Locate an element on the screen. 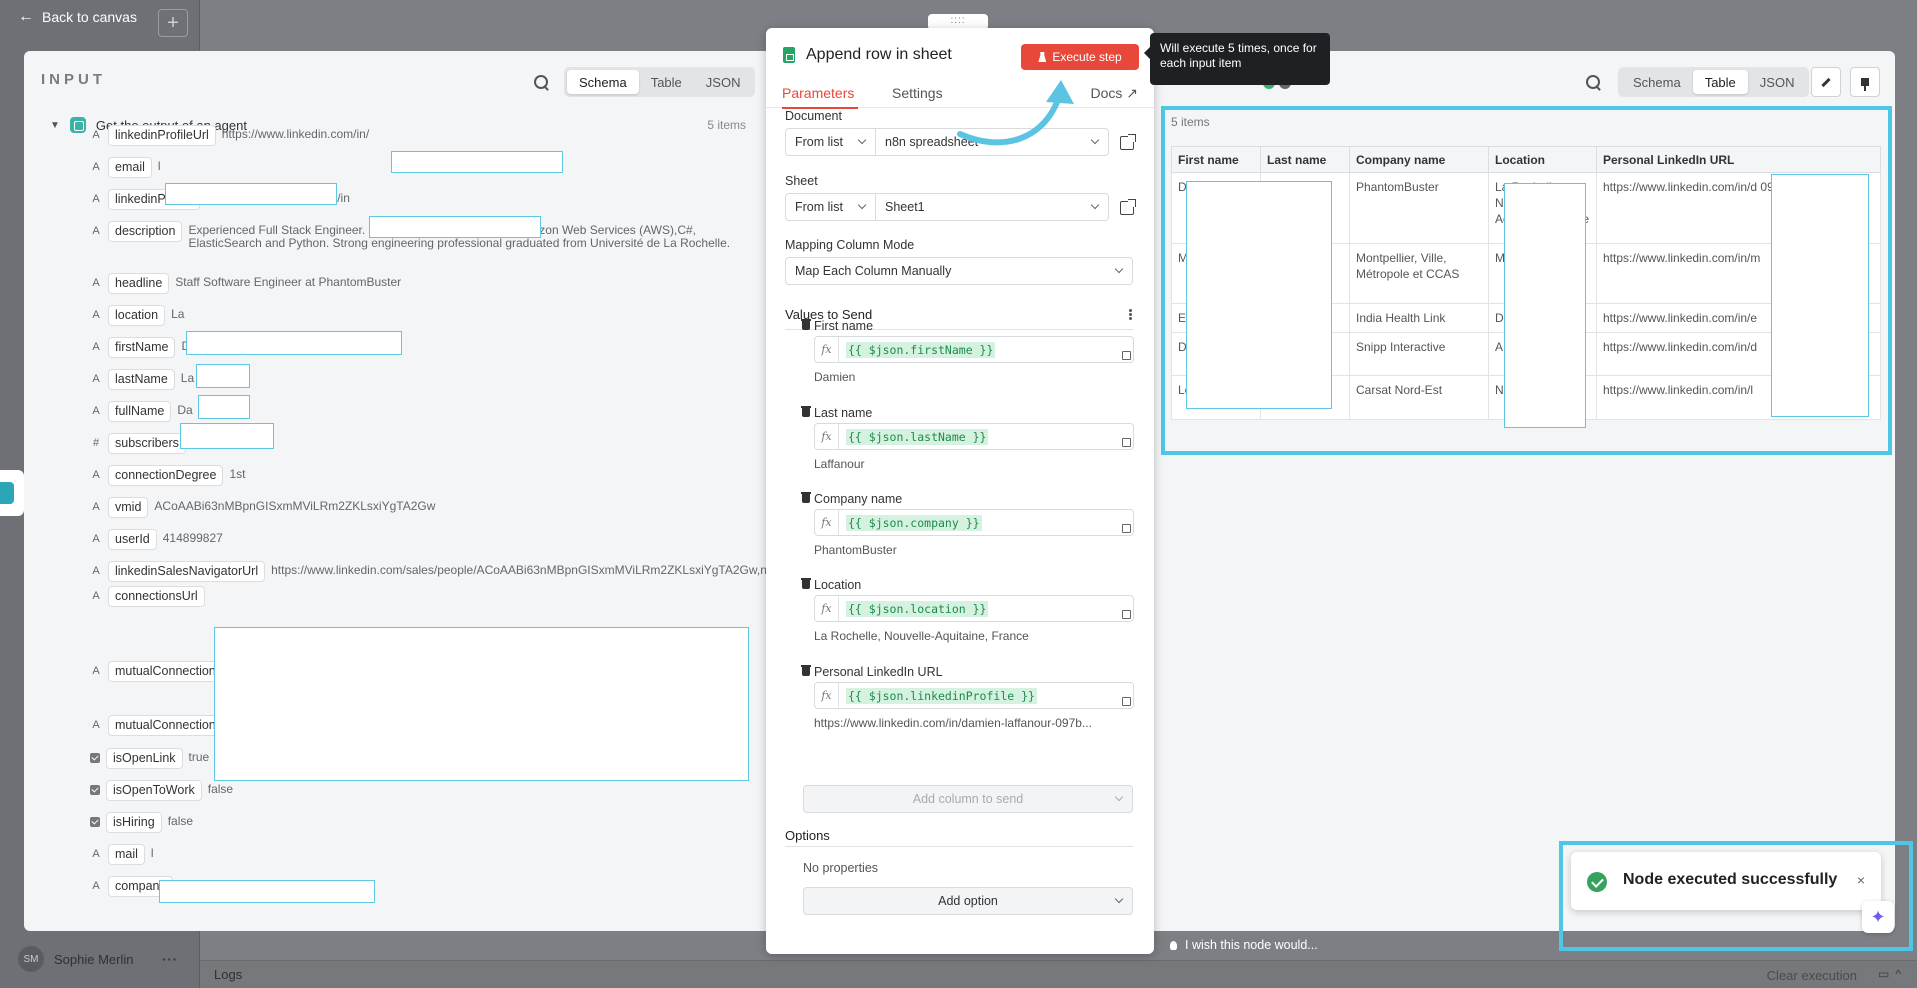 This screenshot has height=988, width=1917. field-name: linkedinSalesNavigatorUrl is located at coordinates (187, 571).